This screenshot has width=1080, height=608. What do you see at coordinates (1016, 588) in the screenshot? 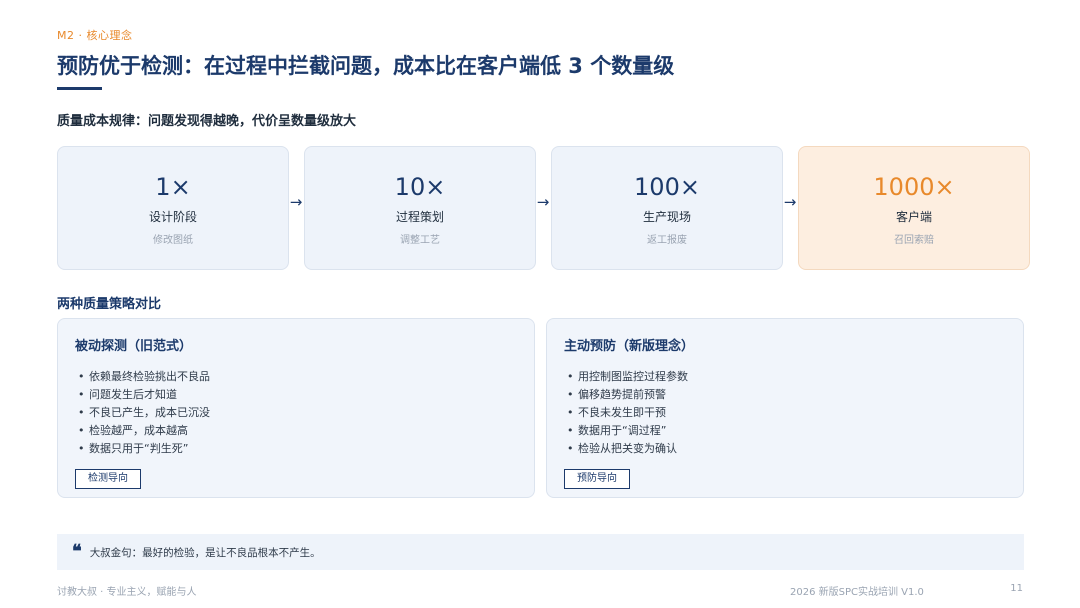
I see `page-number: 11` at bounding box center [1016, 588].